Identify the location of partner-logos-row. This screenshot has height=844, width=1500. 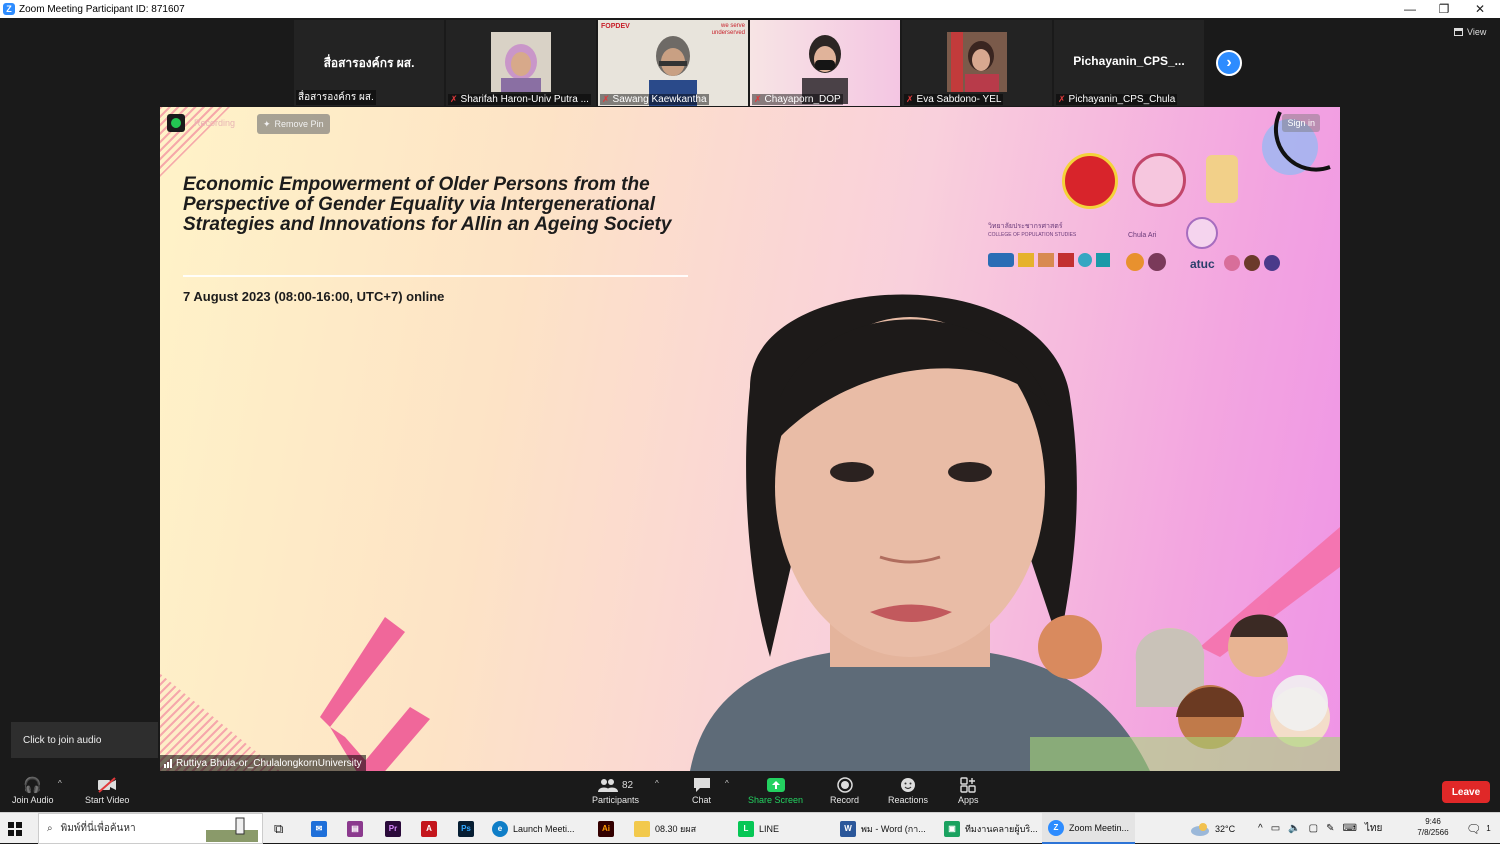
(1077, 262).